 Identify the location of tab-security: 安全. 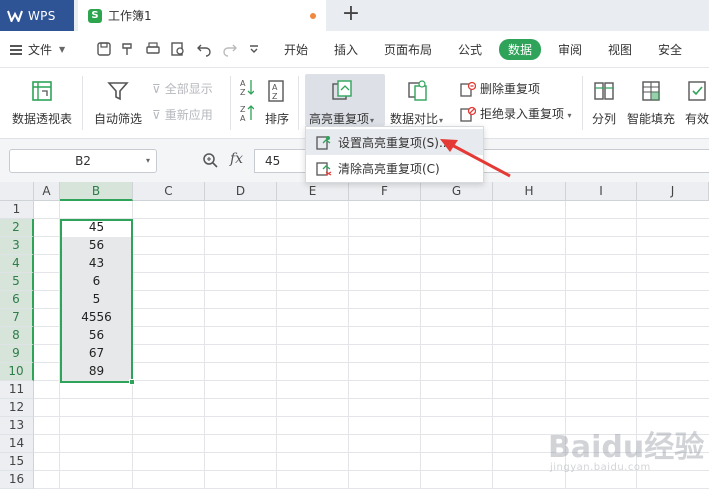
(670, 49).